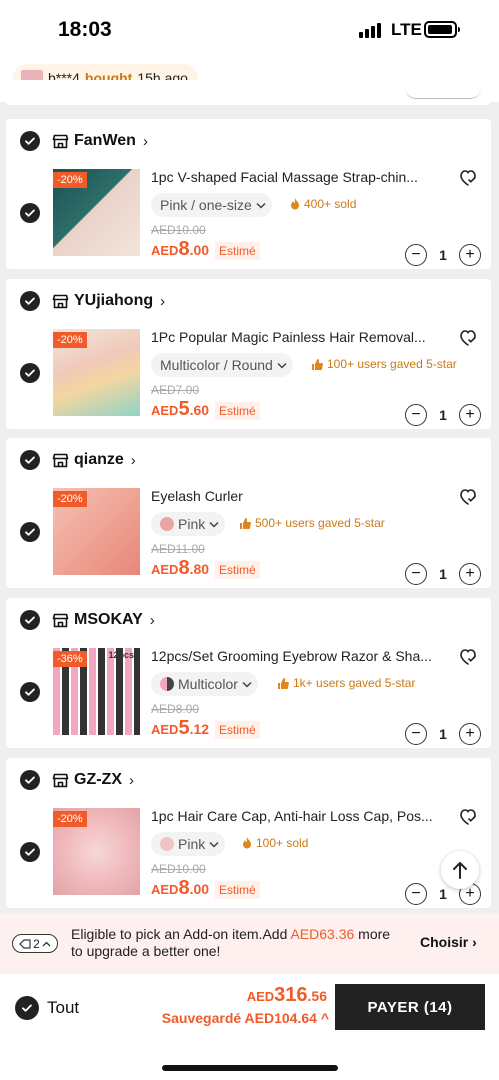 Image resolution: width=499 pixels, height=1080 pixels. I want to click on coupon-tag-icon, so click(25, 943).